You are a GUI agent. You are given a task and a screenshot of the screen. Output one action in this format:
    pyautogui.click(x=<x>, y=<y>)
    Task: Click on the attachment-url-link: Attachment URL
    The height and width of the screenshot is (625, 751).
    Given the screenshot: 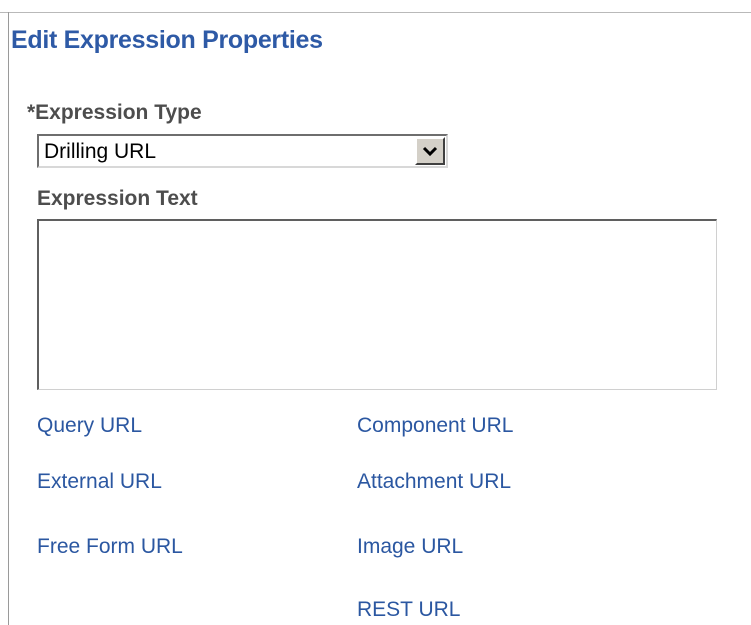 What is the action you would take?
    pyautogui.click(x=434, y=482)
    